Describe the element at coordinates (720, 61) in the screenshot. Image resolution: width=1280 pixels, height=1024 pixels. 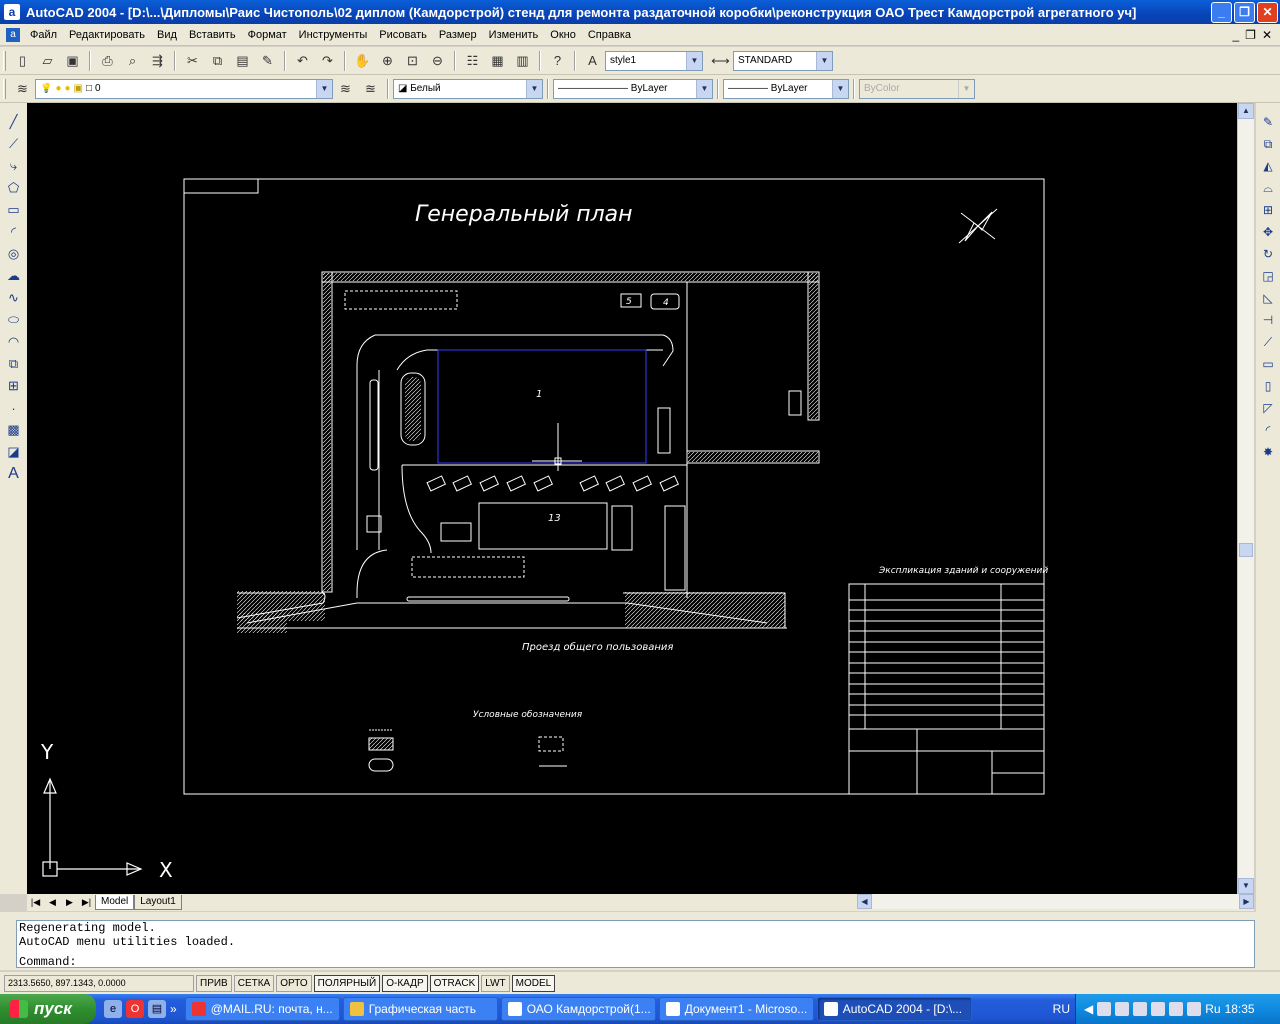
I see `dim-style-icon: ⟷` at that location.